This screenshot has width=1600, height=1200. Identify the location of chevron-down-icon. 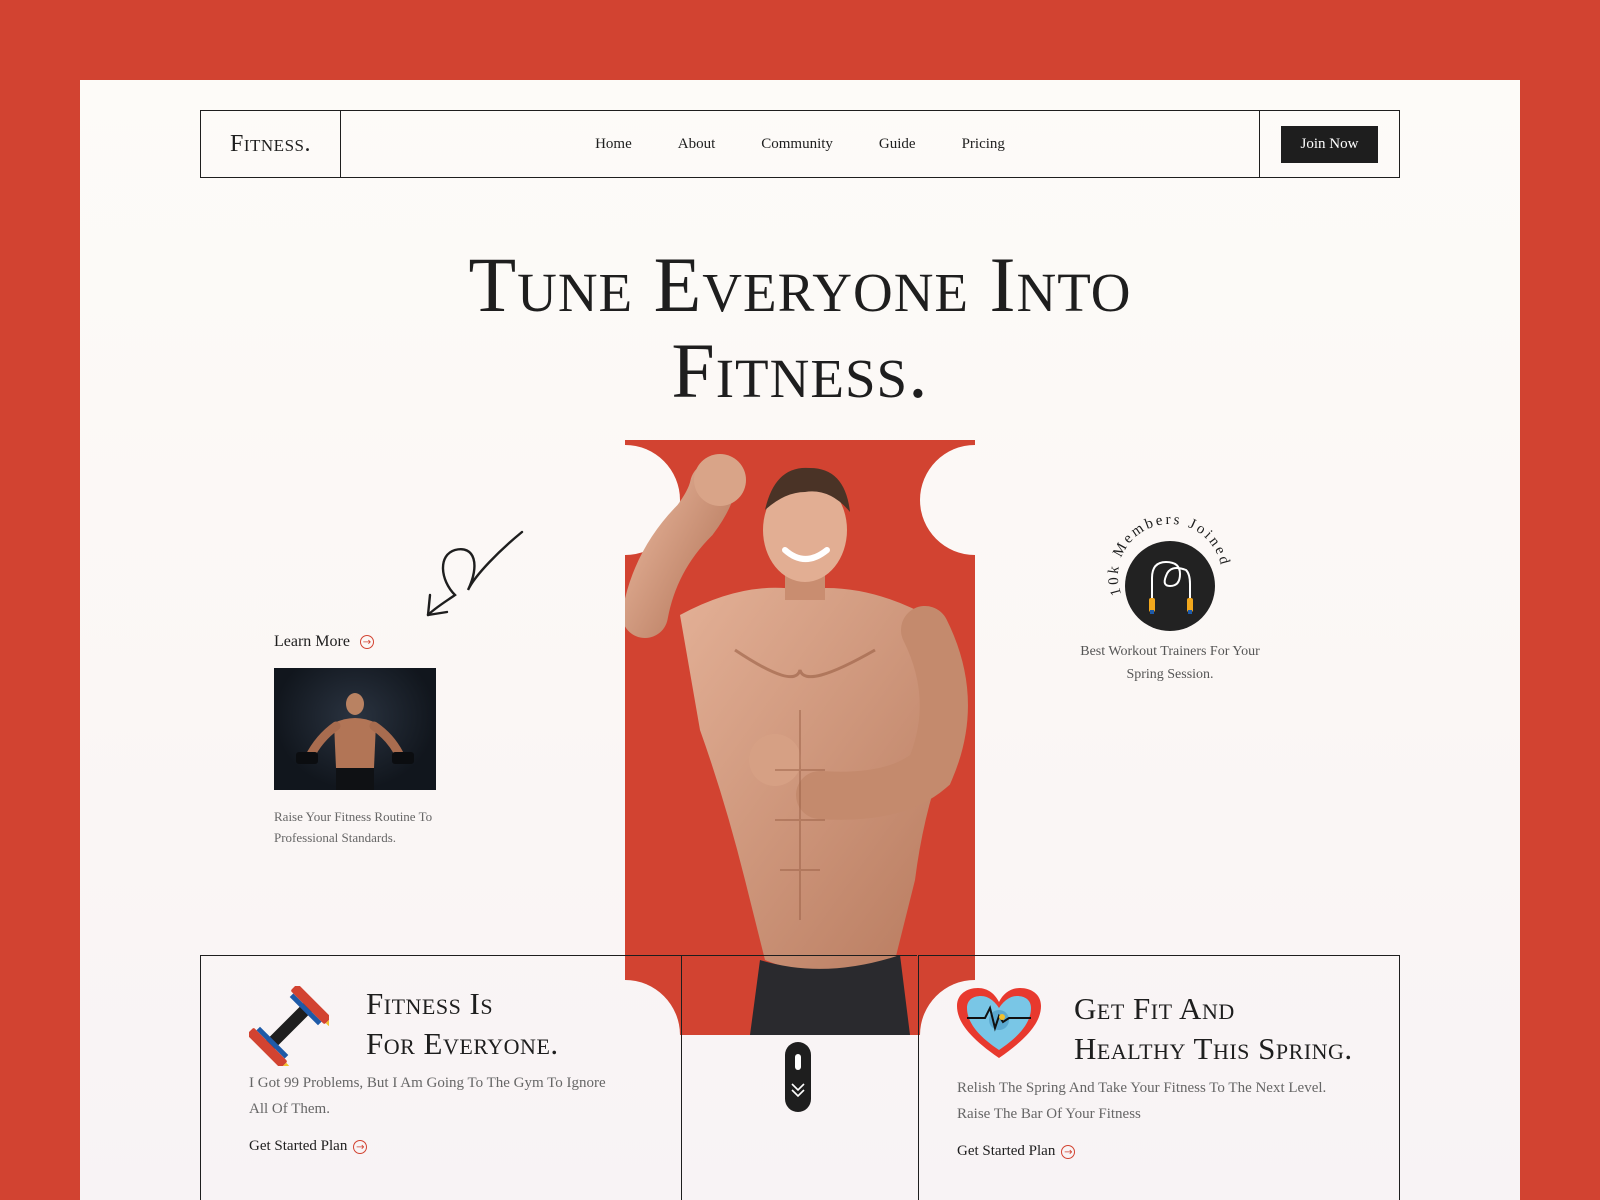
(798, 1090).